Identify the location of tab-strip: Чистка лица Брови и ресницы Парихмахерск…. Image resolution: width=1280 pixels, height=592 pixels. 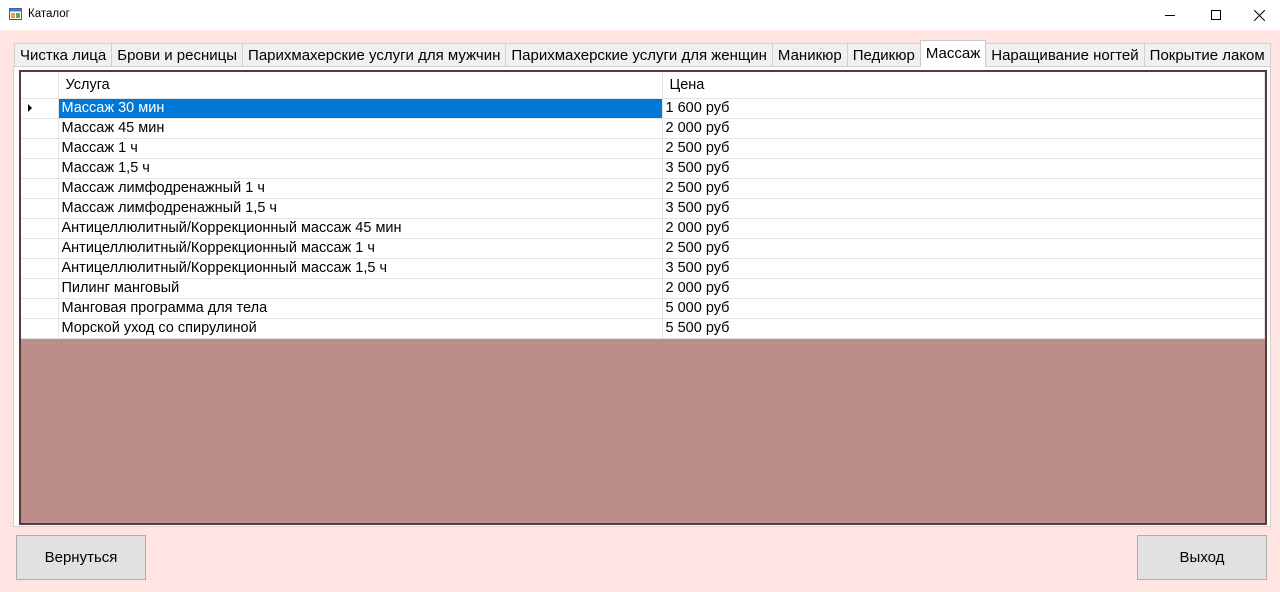
(642, 53).